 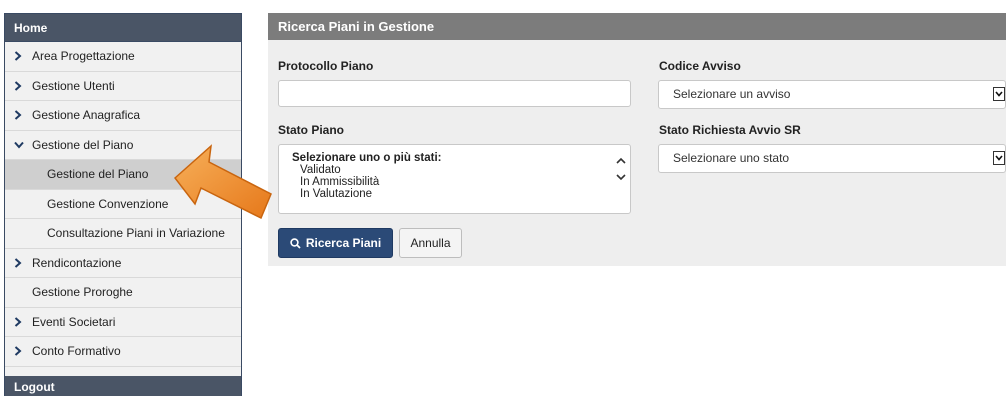 What do you see at coordinates (832, 158) in the screenshot?
I see `stato-sr-select: Selezionare uno stato` at bounding box center [832, 158].